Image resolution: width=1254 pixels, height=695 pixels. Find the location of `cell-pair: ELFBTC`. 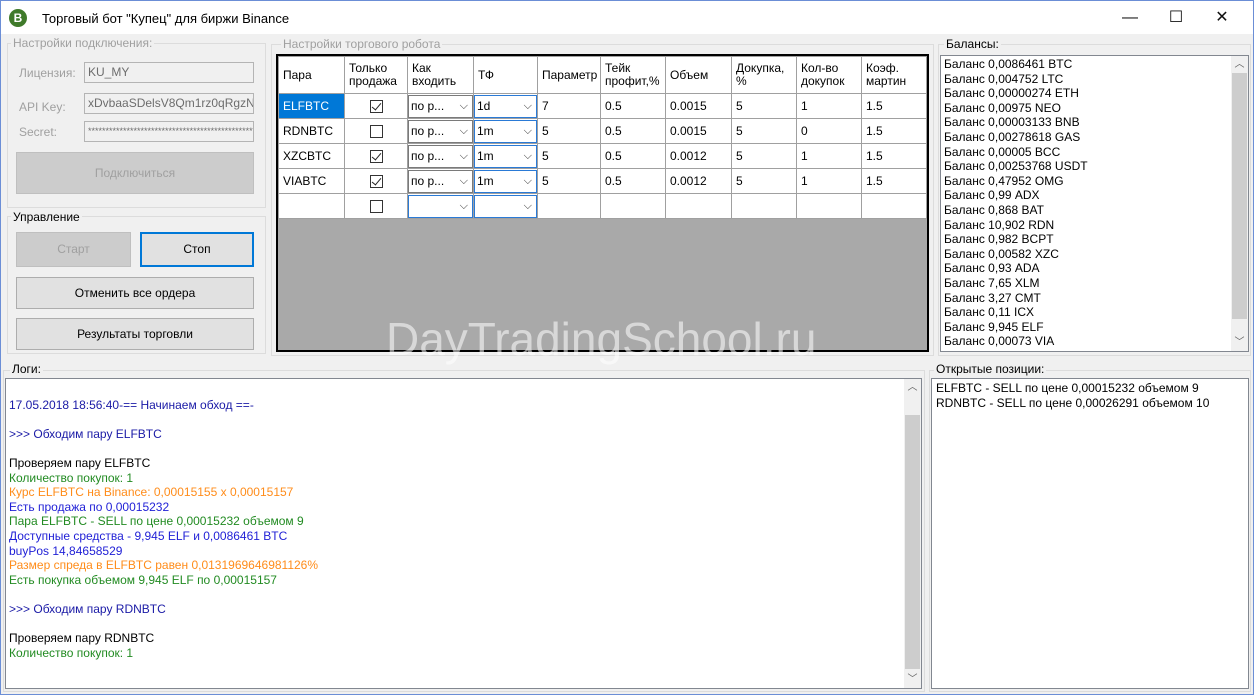

cell-pair: ELFBTC is located at coordinates (311, 106).